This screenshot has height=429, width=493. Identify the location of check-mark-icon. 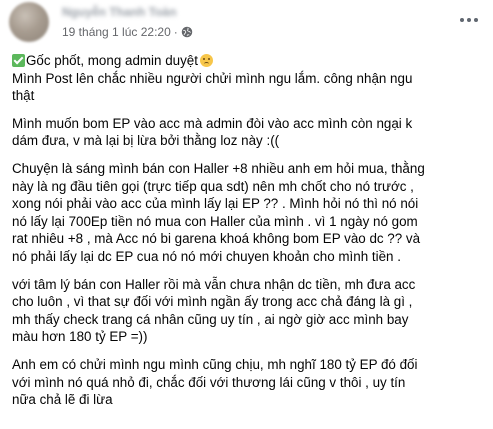
(18, 60).